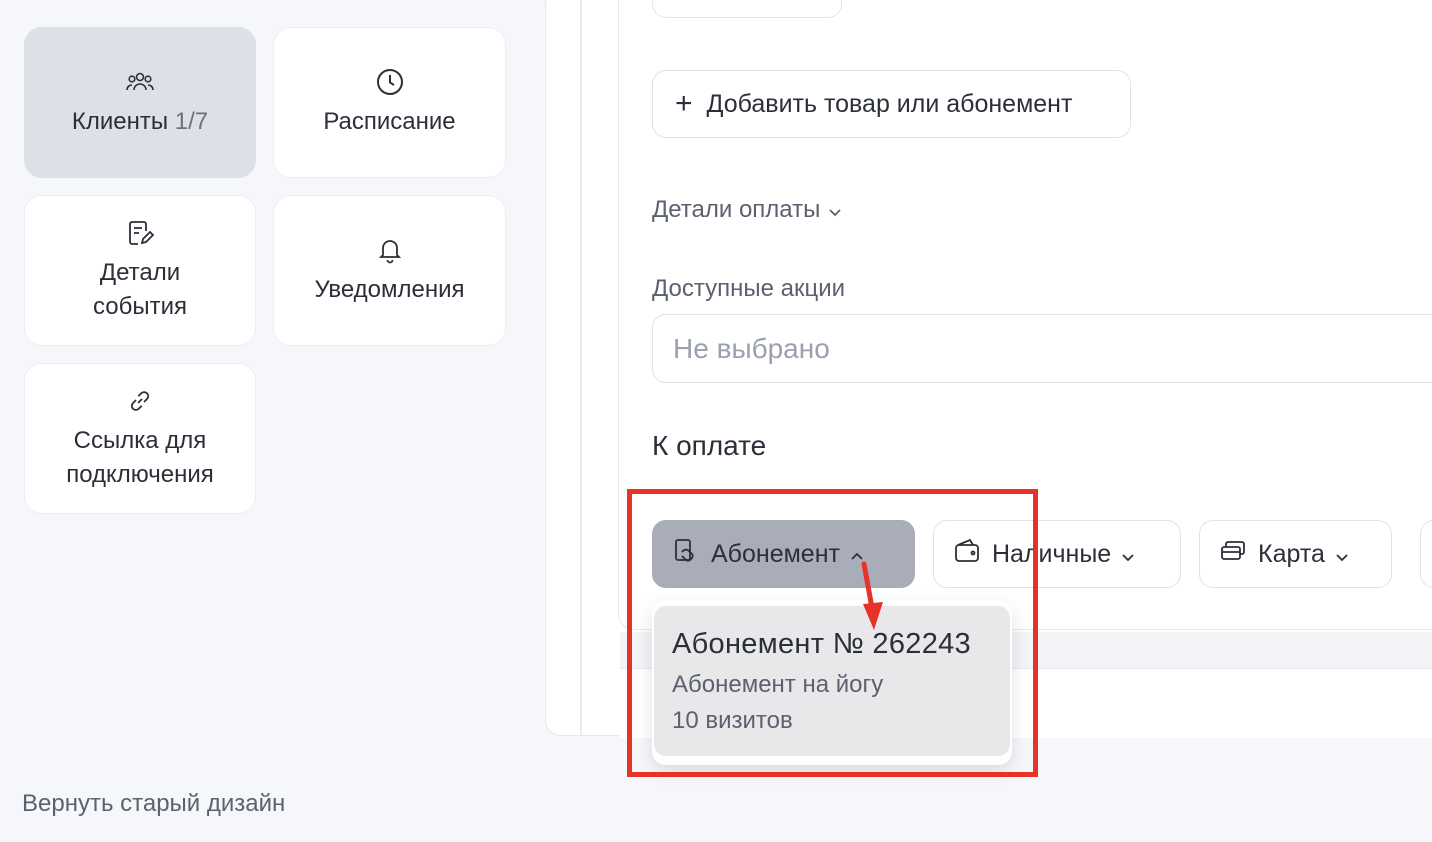 The width and height of the screenshot is (1432, 842). I want to click on payment-details-toggle: Детали оплаты, so click(747, 210).